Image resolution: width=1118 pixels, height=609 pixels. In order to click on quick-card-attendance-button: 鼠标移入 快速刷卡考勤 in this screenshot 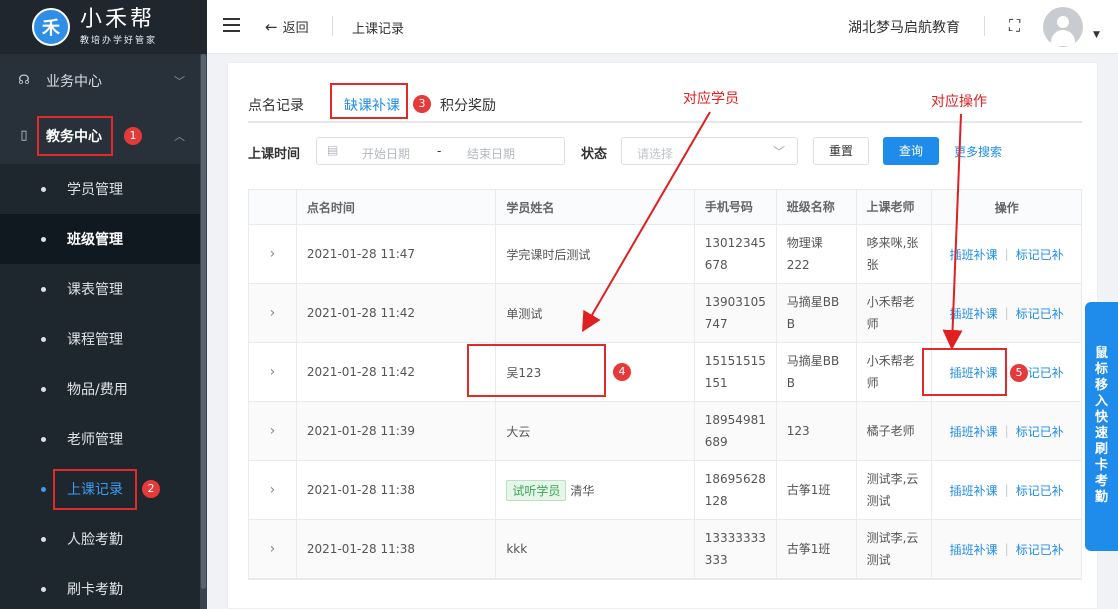, I will do `click(1101, 426)`.